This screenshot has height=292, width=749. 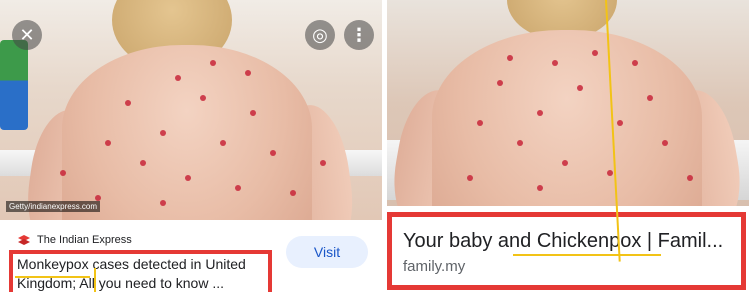 I want to click on source-logo-icon, so click(x=24, y=240).